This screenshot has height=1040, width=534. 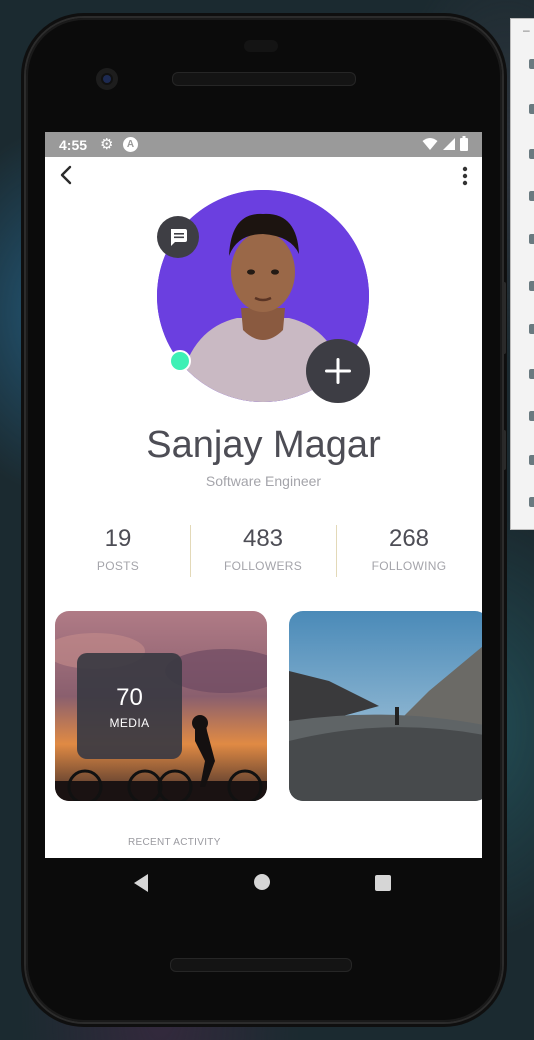 I want to click on rotate-right-icon, so click(x=531, y=239).